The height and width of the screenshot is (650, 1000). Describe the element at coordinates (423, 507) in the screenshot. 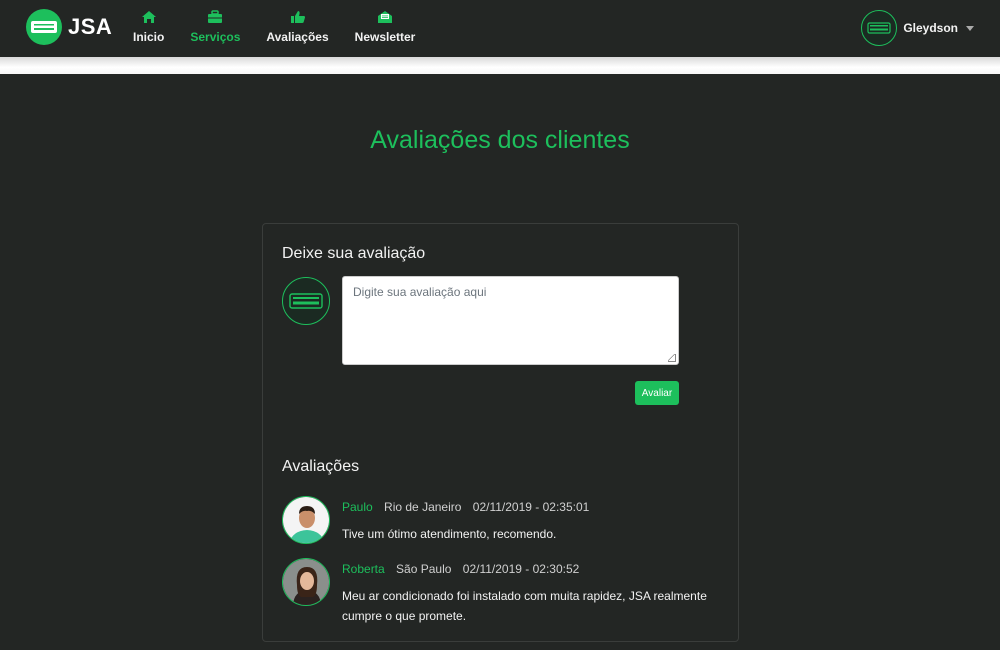

I see `reviewer-city: Rio de Janeiro` at that location.